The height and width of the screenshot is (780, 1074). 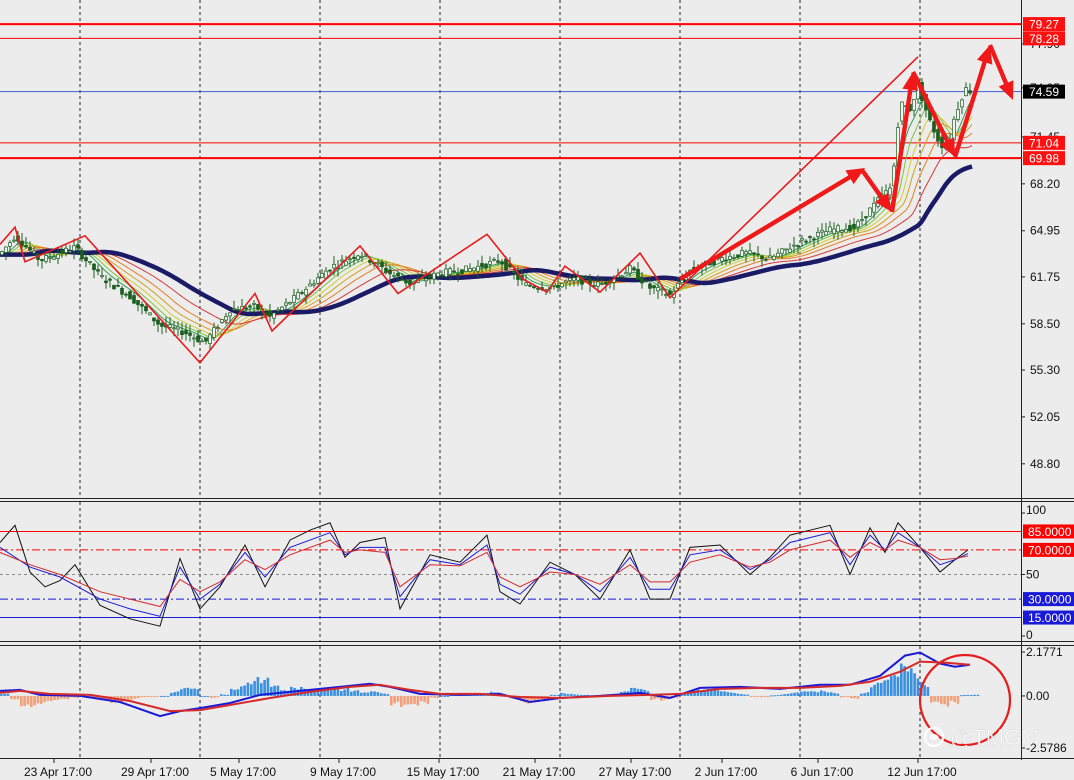 I want to click on macd-tick-label: 2.1771, so click(x=1044, y=652).